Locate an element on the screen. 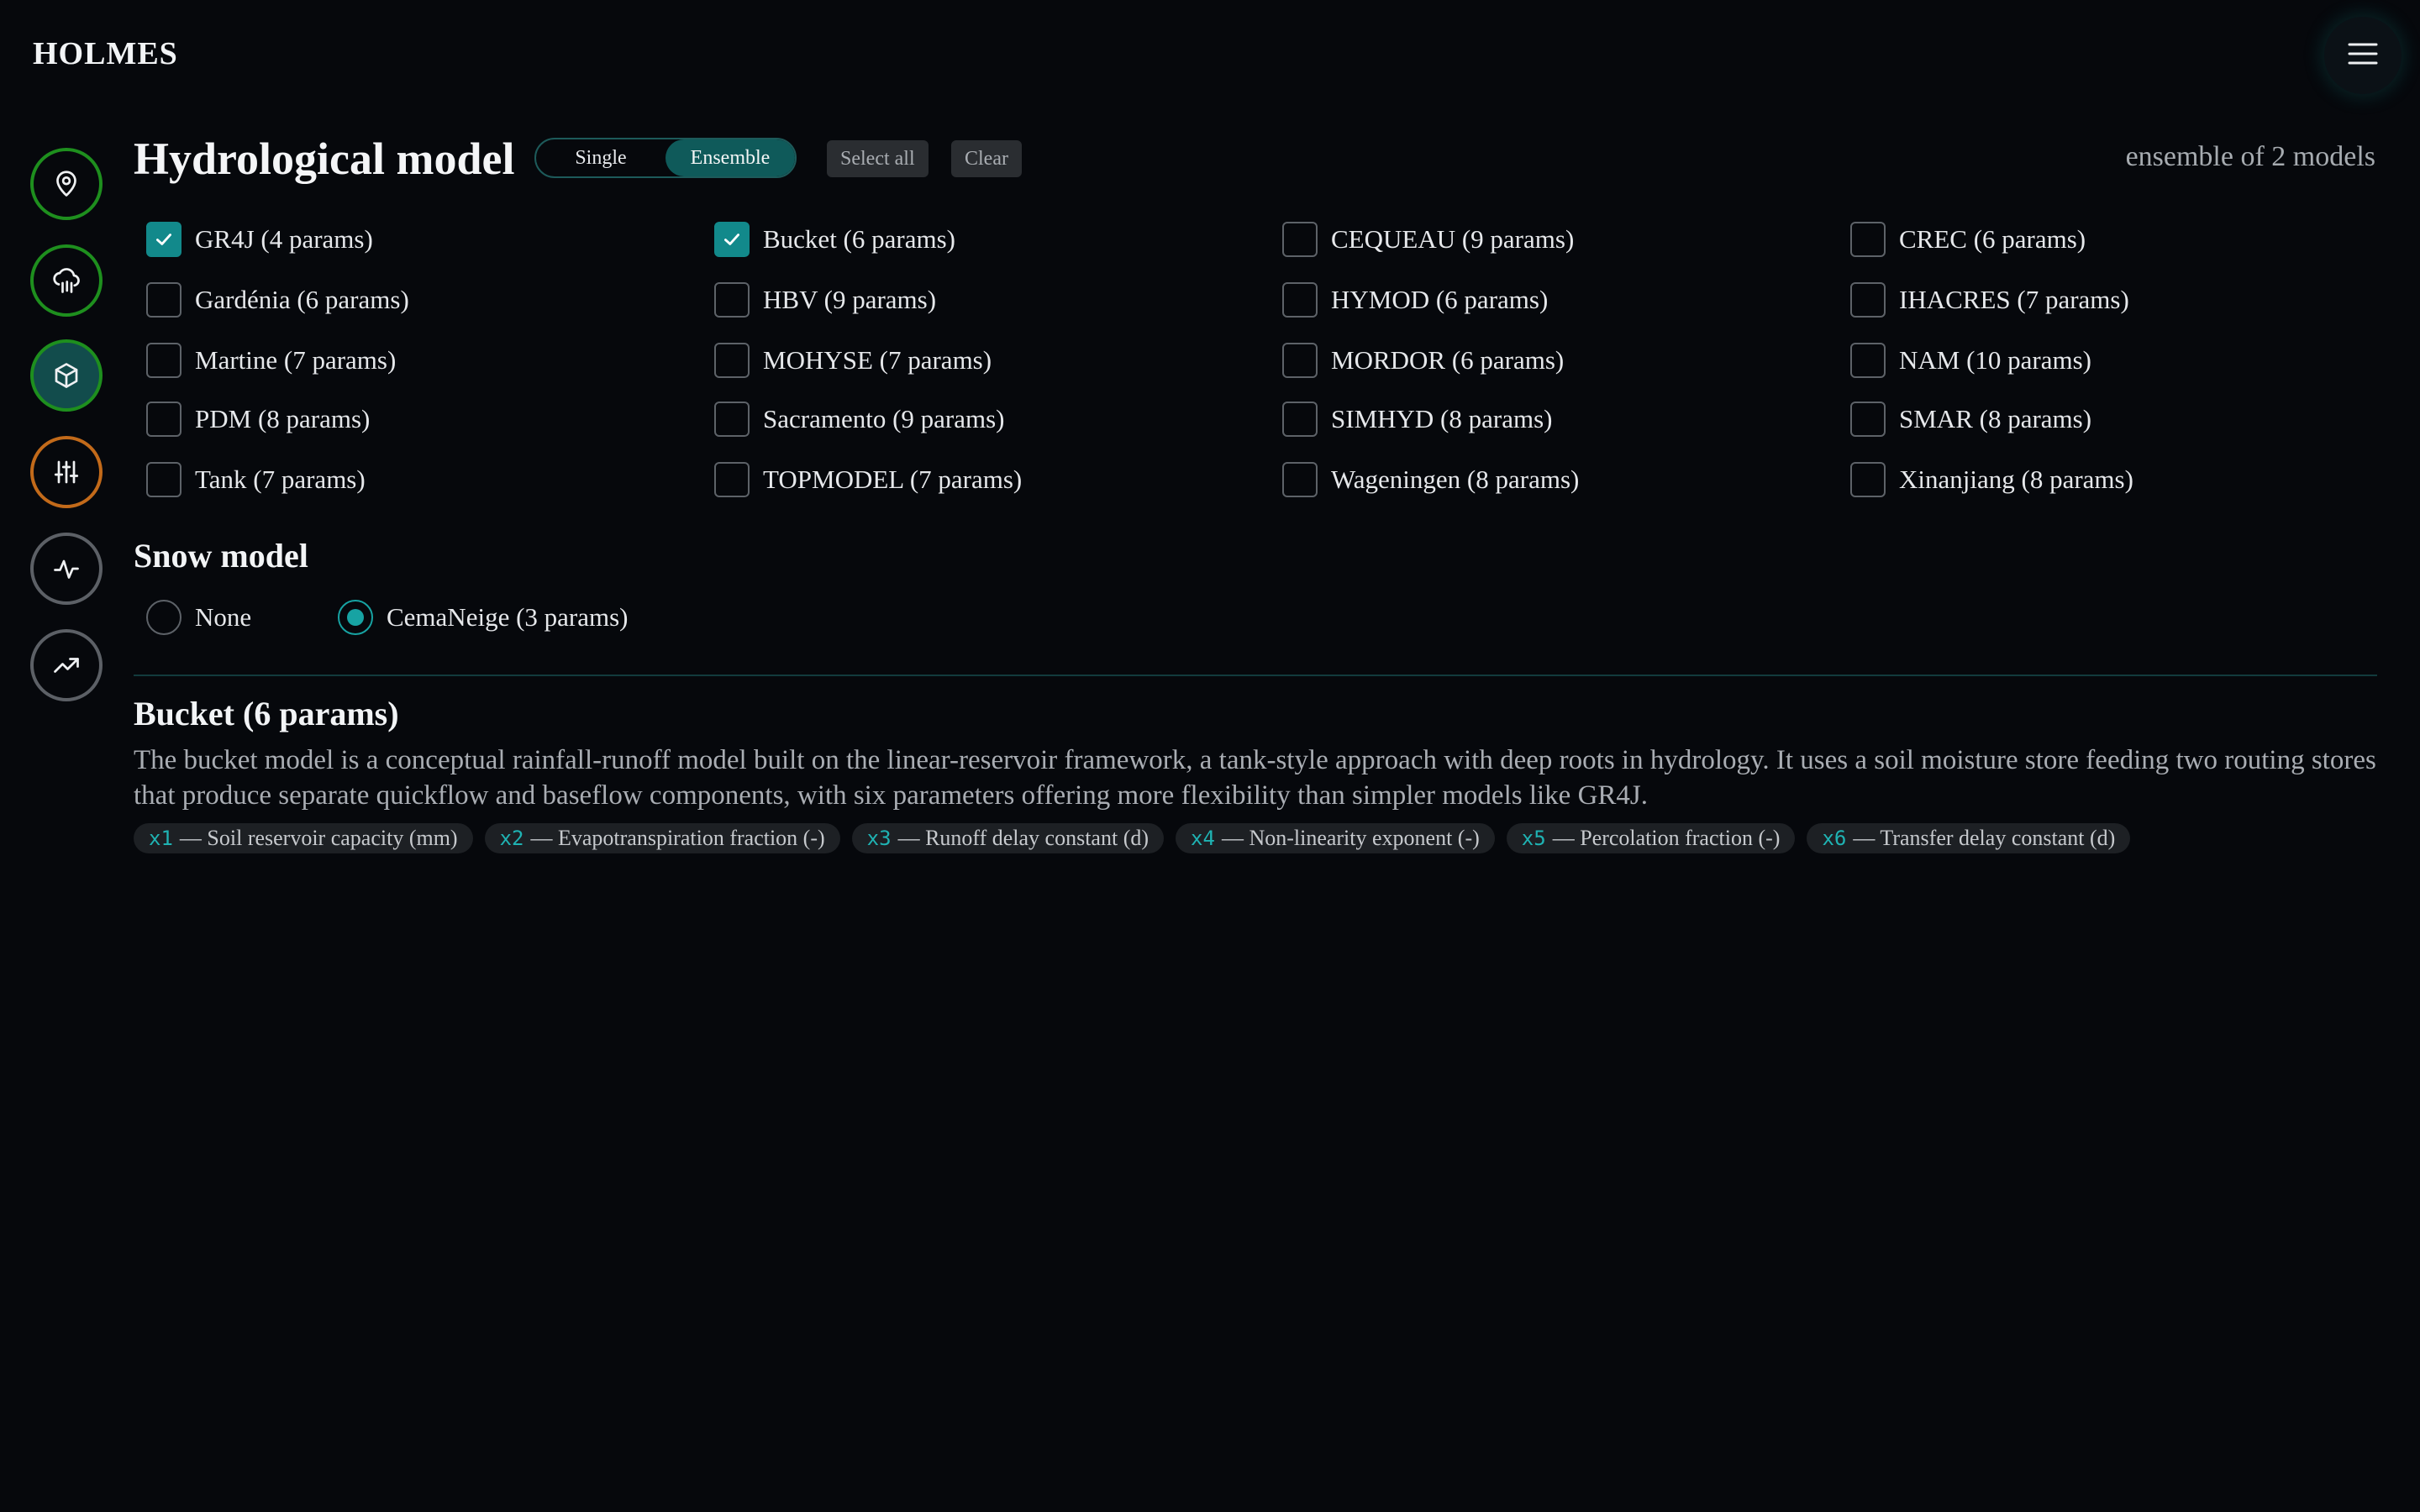 This screenshot has width=2420, height=1512. param-text: — Soil reservoir capacity (mm) is located at coordinates (318, 838).